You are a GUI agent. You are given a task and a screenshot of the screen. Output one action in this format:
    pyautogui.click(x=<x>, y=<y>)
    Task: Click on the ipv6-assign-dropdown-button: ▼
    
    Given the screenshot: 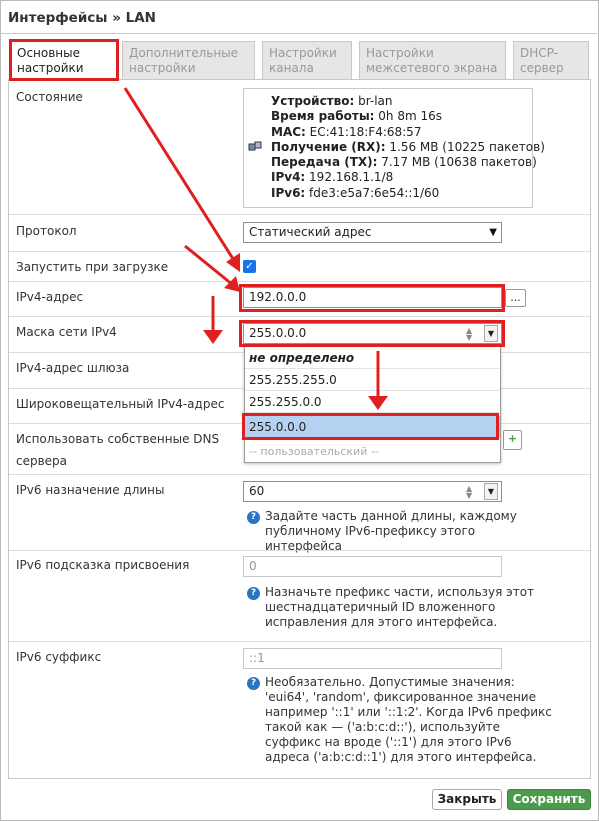 What is the action you would take?
    pyautogui.click(x=491, y=491)
    